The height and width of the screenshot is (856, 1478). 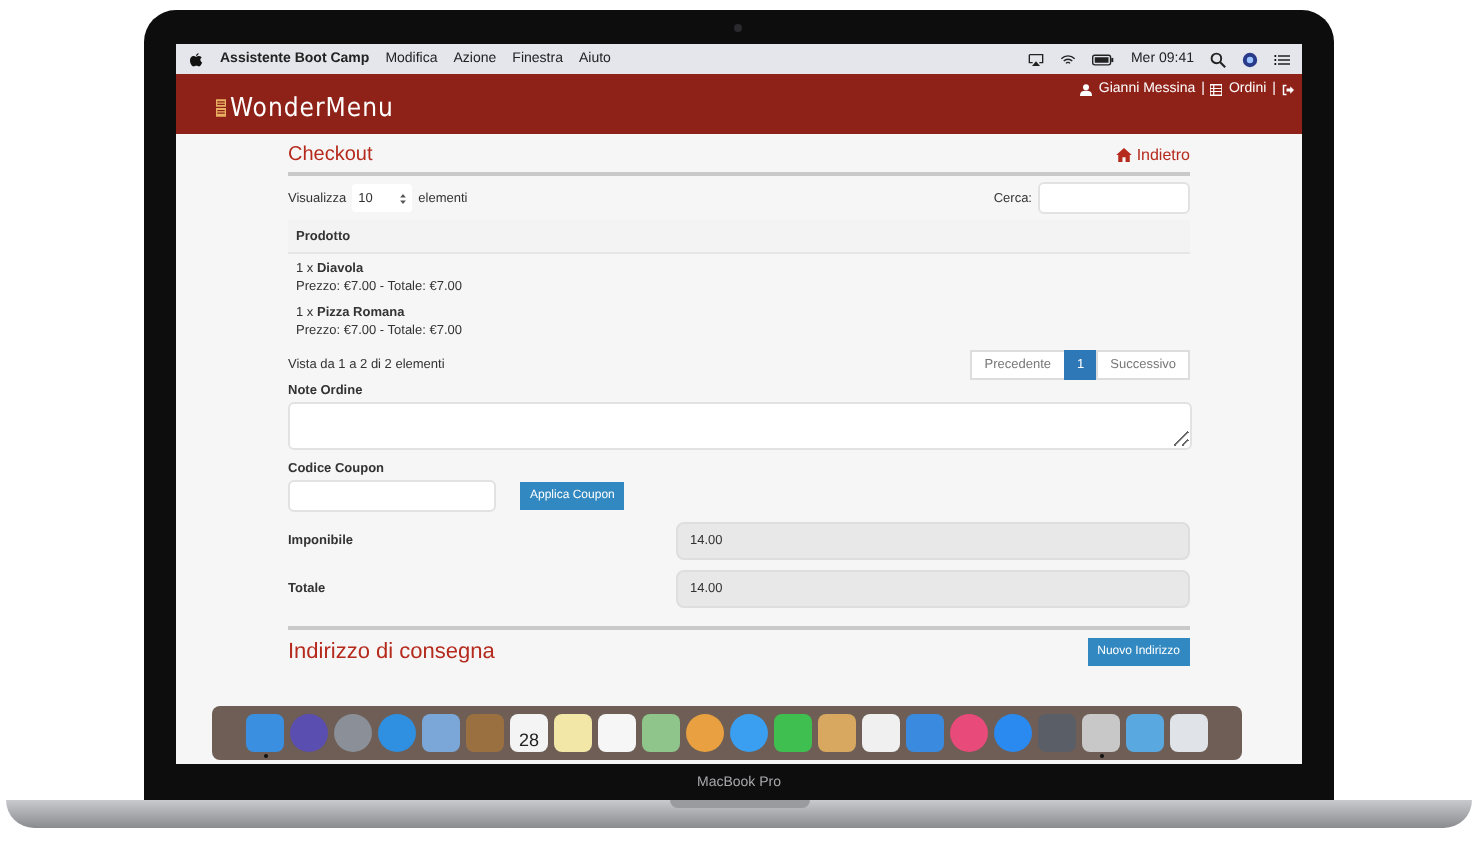 I want to click on search-field, so click(x=1114, y=198).